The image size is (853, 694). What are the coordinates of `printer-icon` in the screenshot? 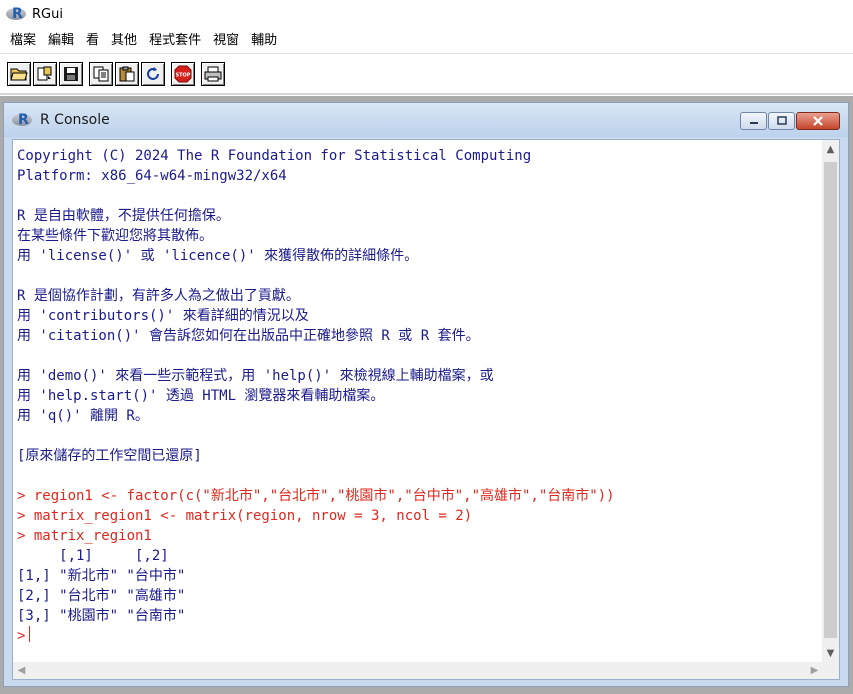 It's located at (213, 74).